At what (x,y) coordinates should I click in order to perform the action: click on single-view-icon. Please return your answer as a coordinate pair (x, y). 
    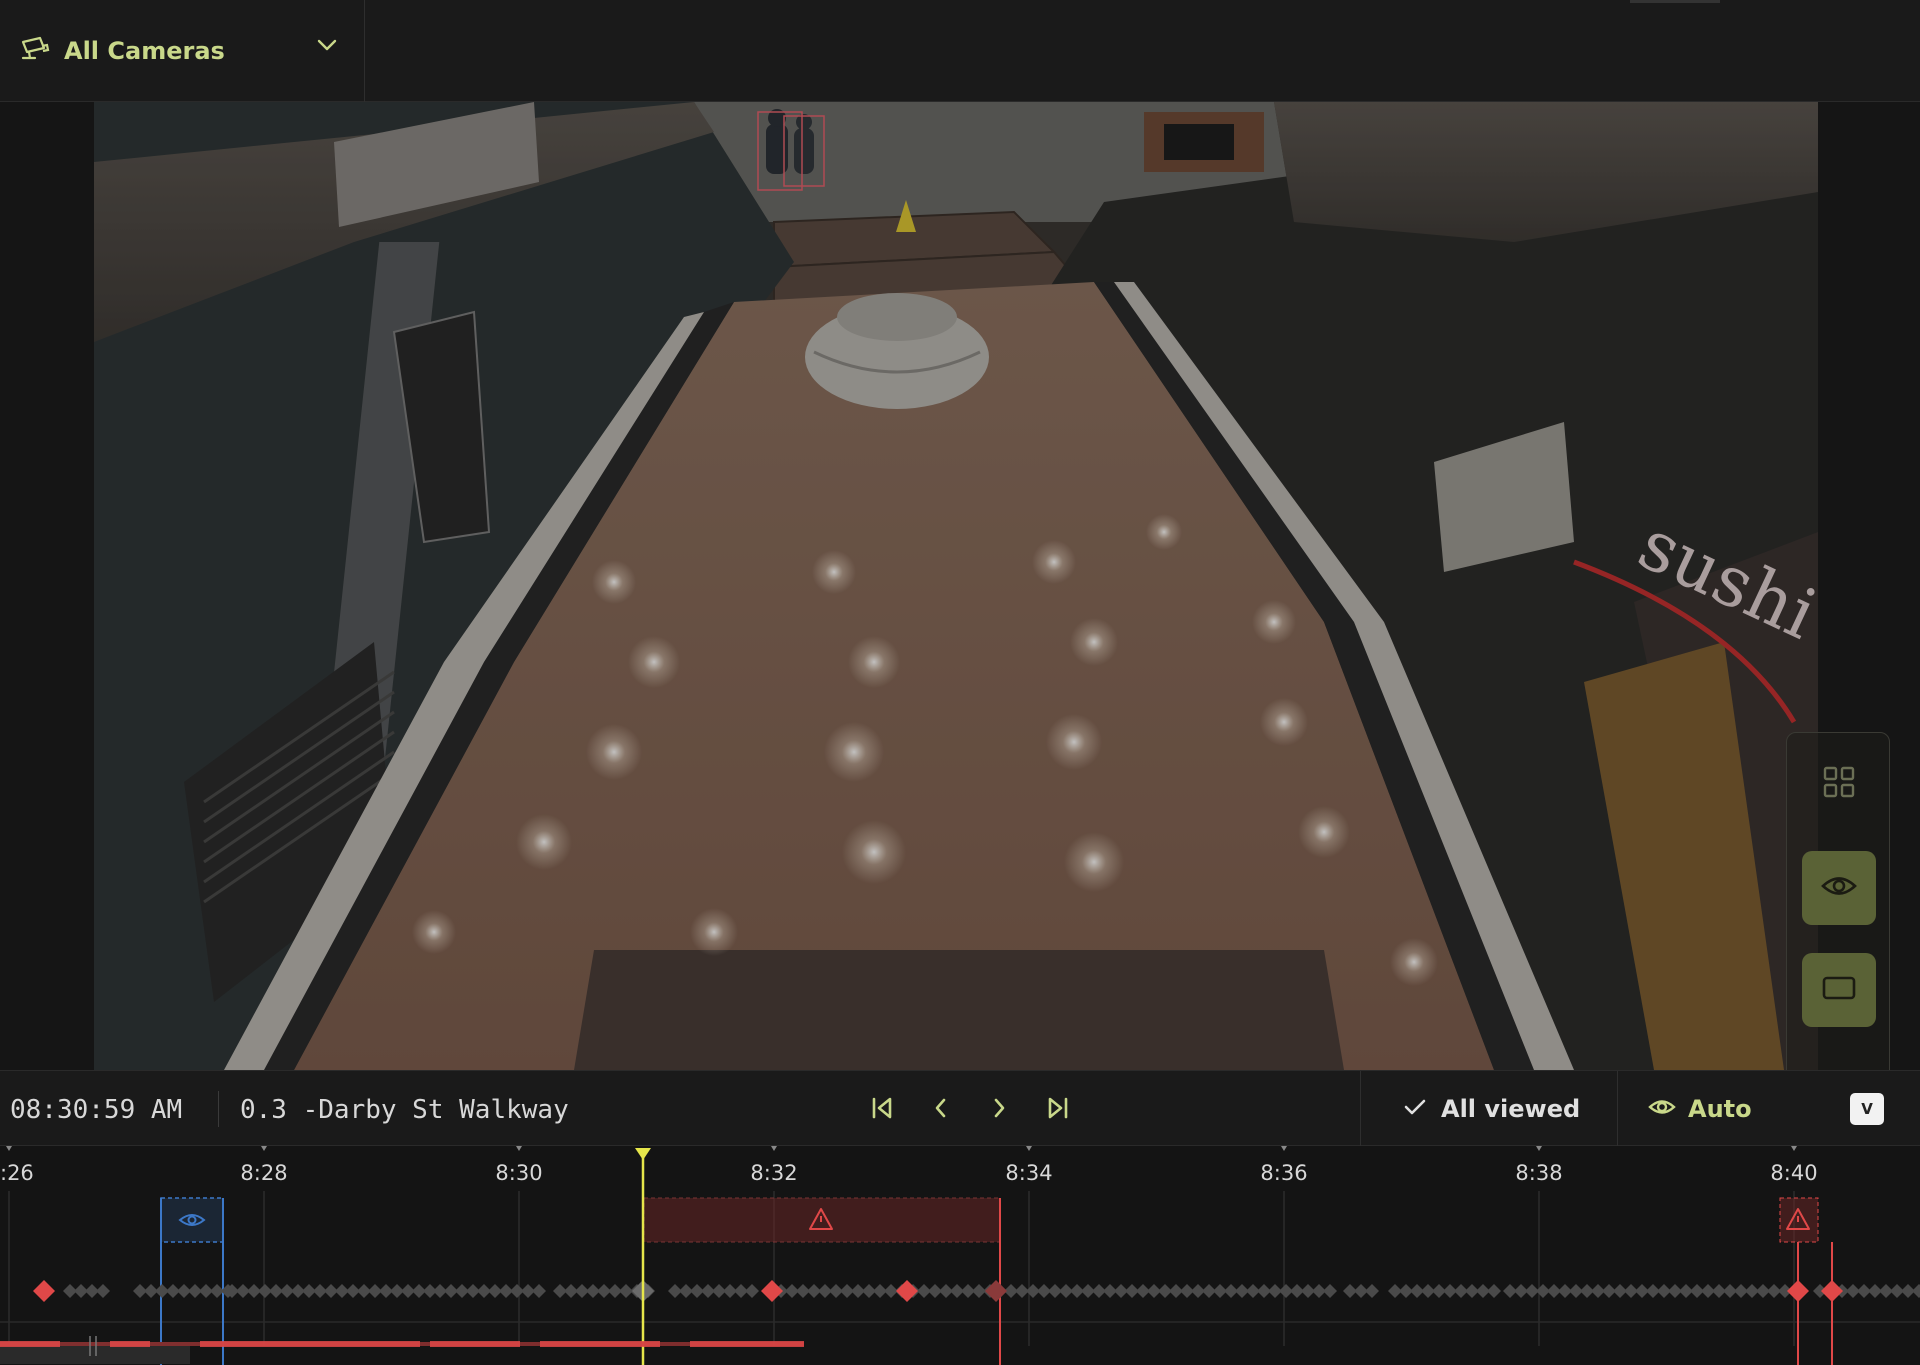
    Looking at the image, I should click on (1839, 990).